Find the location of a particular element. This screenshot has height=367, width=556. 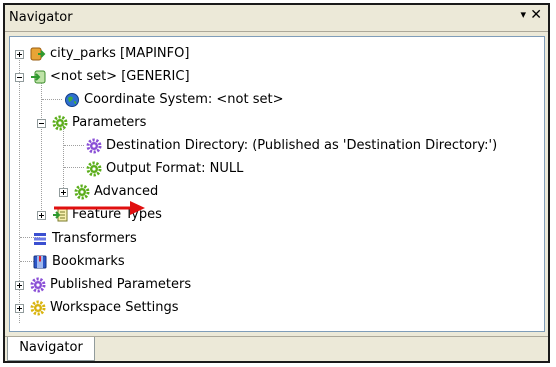

panel-title: Navigator is located at coordinates (41, 17).